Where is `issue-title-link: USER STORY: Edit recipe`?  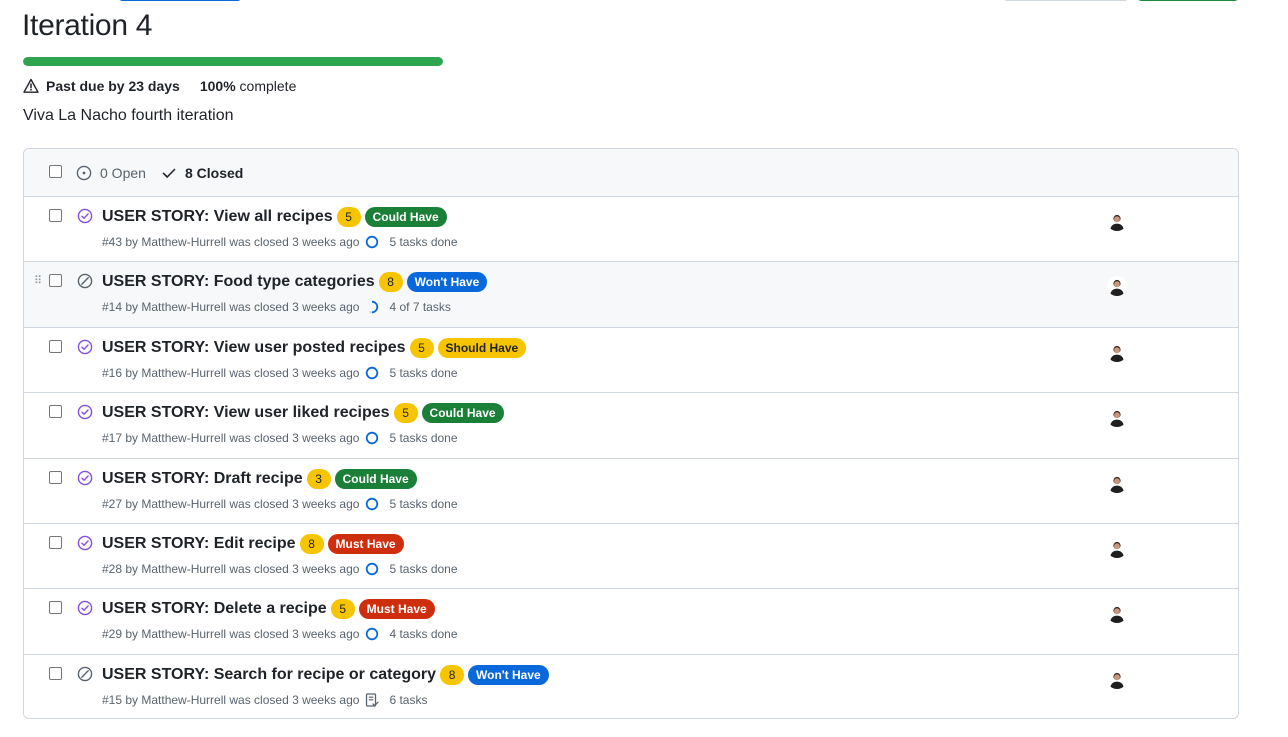 issue-title-link: USER STORY: Edit recipe is located at coordinates (199, 544).